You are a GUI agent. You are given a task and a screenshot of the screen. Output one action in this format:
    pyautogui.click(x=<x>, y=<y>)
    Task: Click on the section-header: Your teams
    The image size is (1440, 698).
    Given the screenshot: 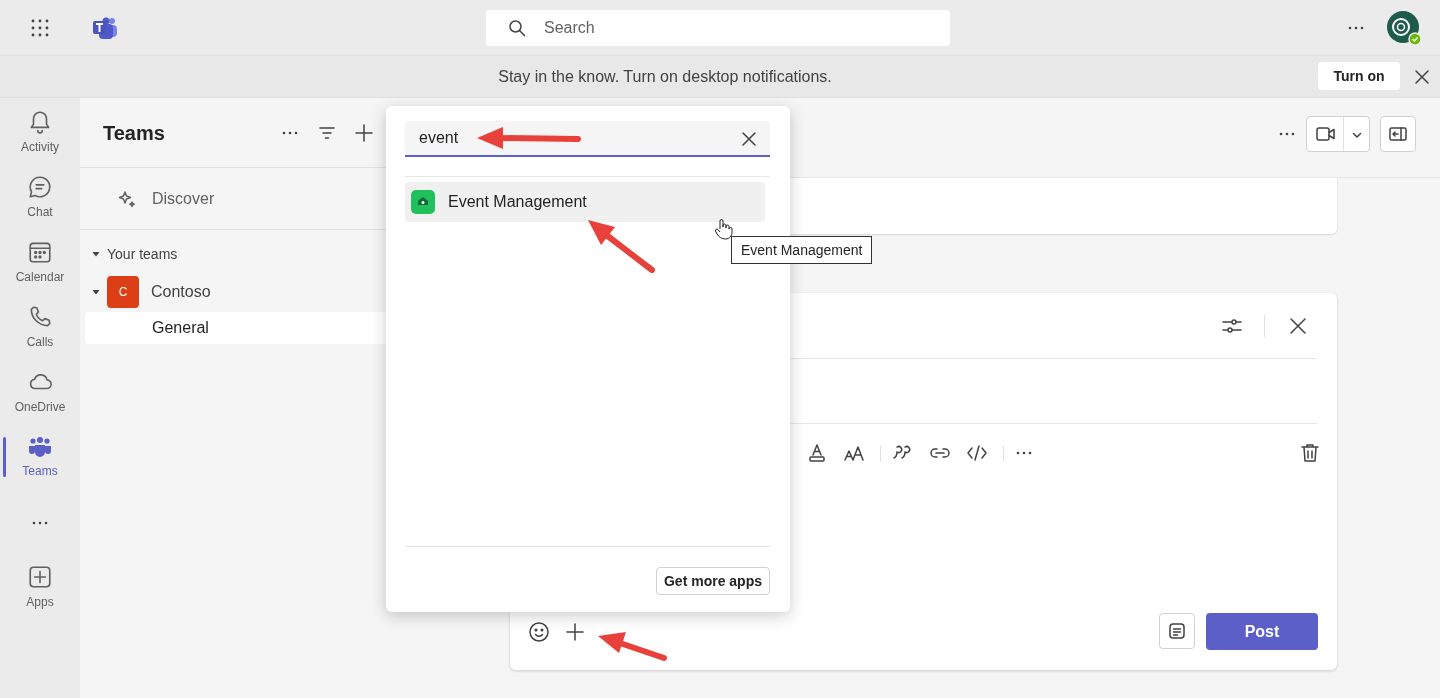 What is the action you would take?
    pyautogui.click(x=142, y=254)
    